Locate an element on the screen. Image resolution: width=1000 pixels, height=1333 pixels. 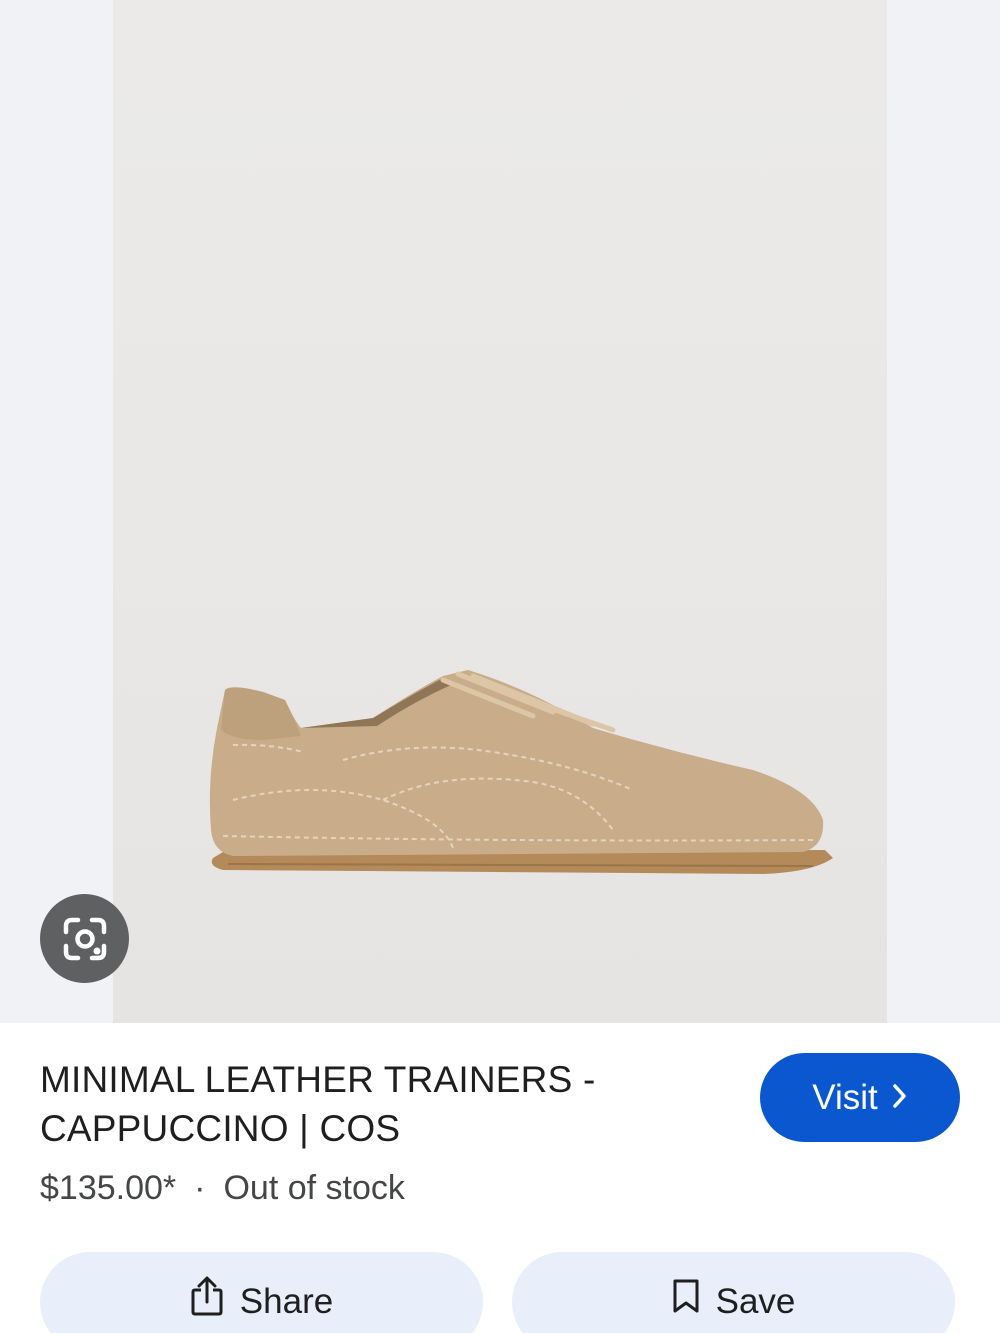
save-button: Save is located at coordinates (733, 1292).